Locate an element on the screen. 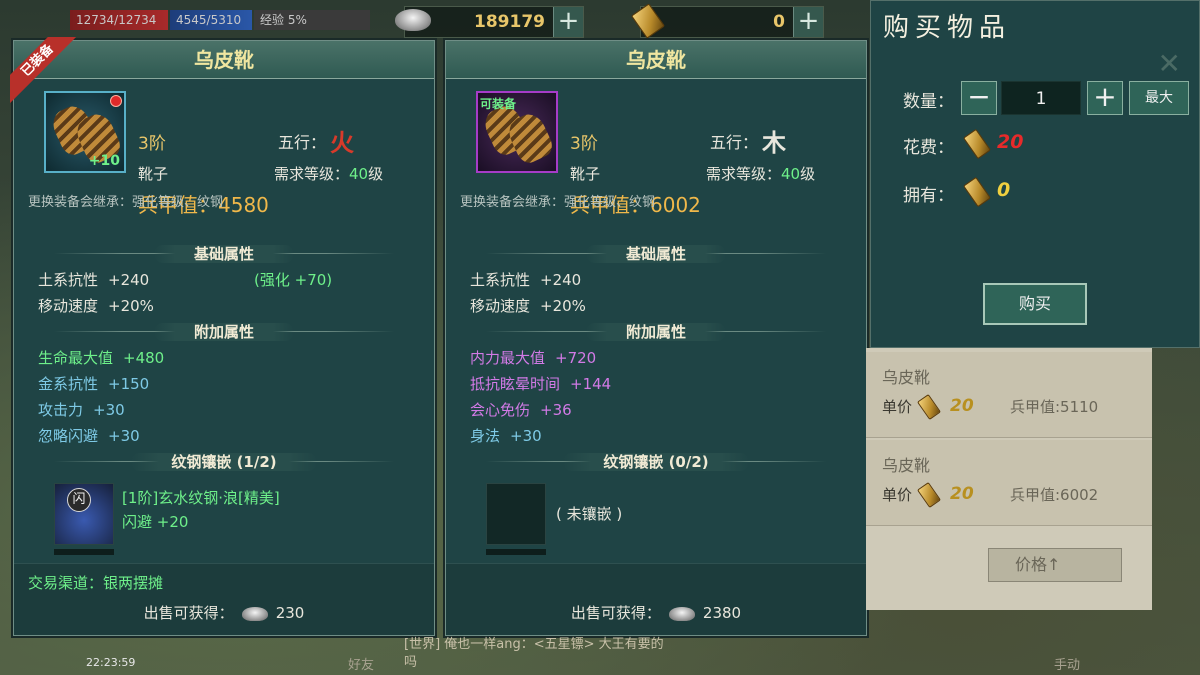 The image size is (1200, 675). attribute-row: 抵抗眩晕时间 +144 is located at coordinates (541, 384).